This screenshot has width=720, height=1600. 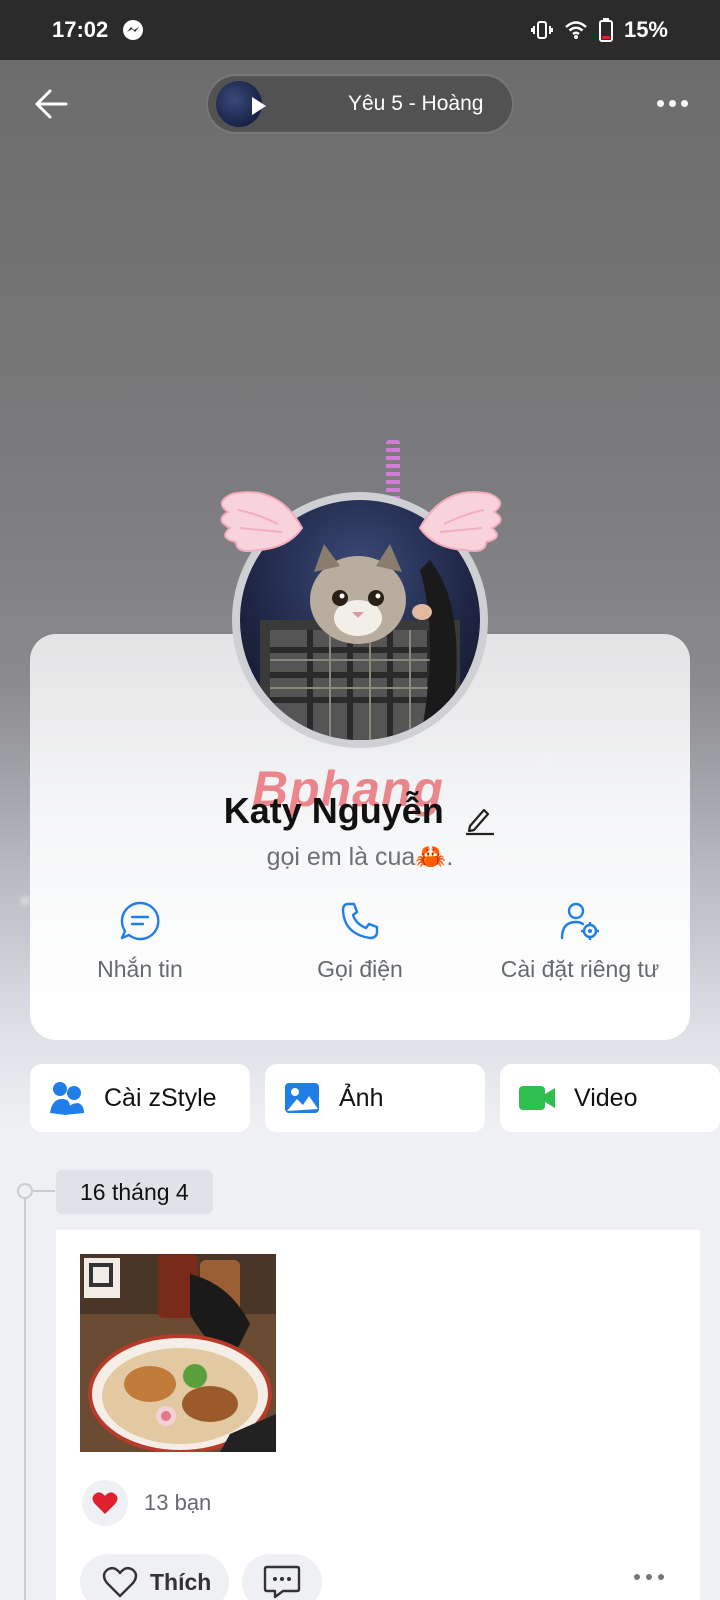 I want to click on heart-outline-icon, so click(x=120, y=1582).